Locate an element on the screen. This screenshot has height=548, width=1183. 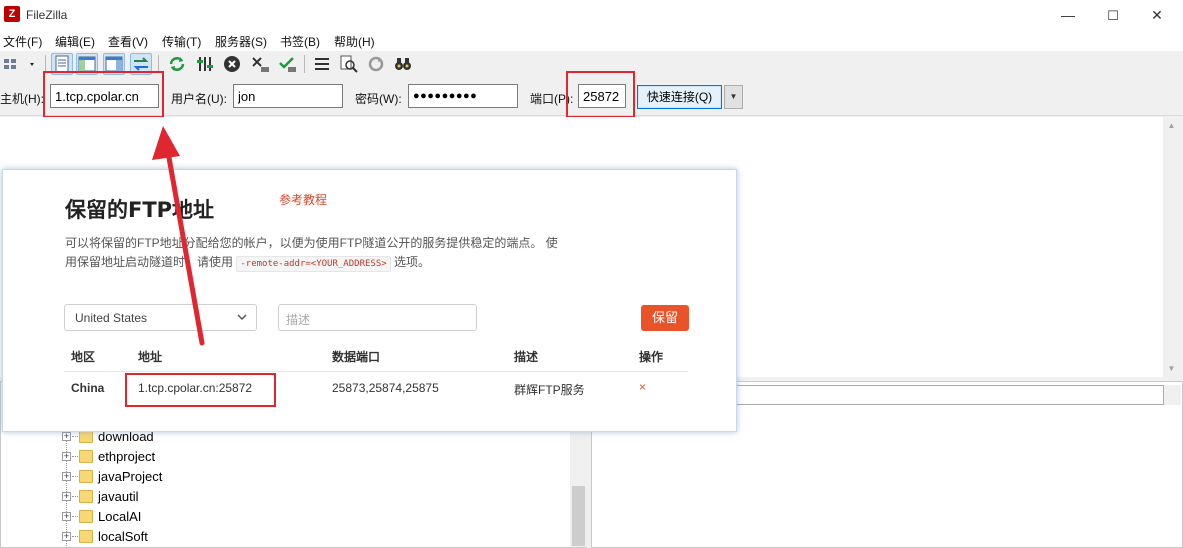
annotation-arrow is located at coordinates (178, 236).